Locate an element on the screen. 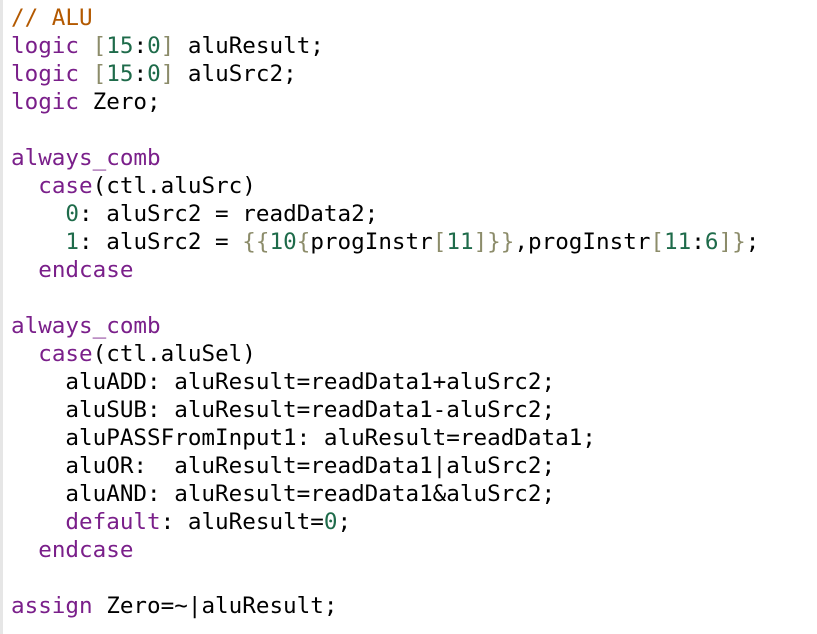 The height and width of the screenshot is (634, 817). code-text: : aluSrc2 = is located at coordinates (161, 242).